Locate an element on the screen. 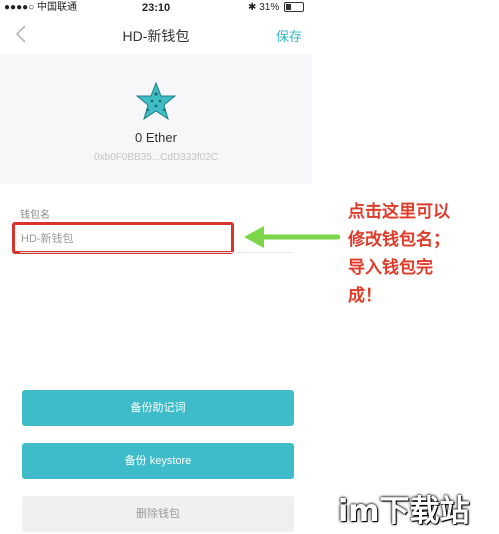 The image size is (499, 534). input-underline is located at coordinates (156, 252).